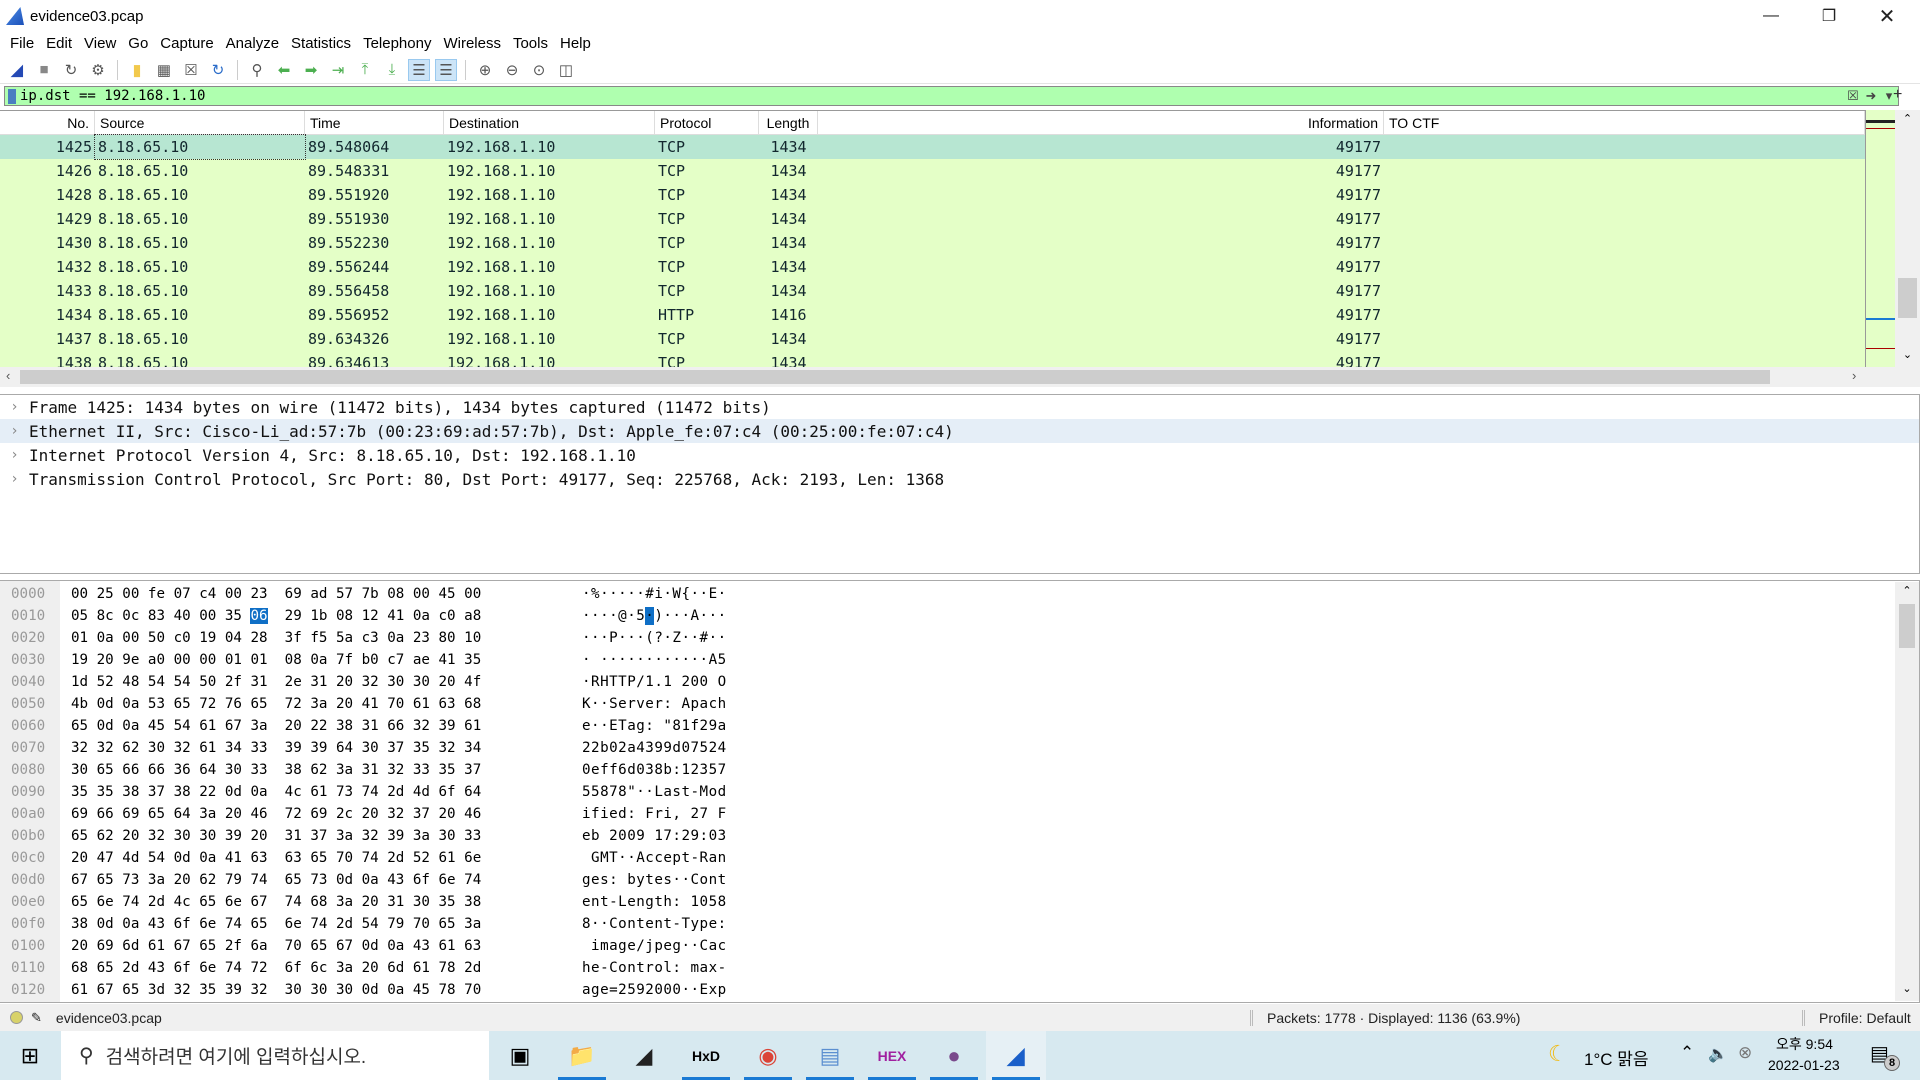  Describe the element at coordinates (1897, 95) in the screenshot. I see `add-filter-button: +` at that location.